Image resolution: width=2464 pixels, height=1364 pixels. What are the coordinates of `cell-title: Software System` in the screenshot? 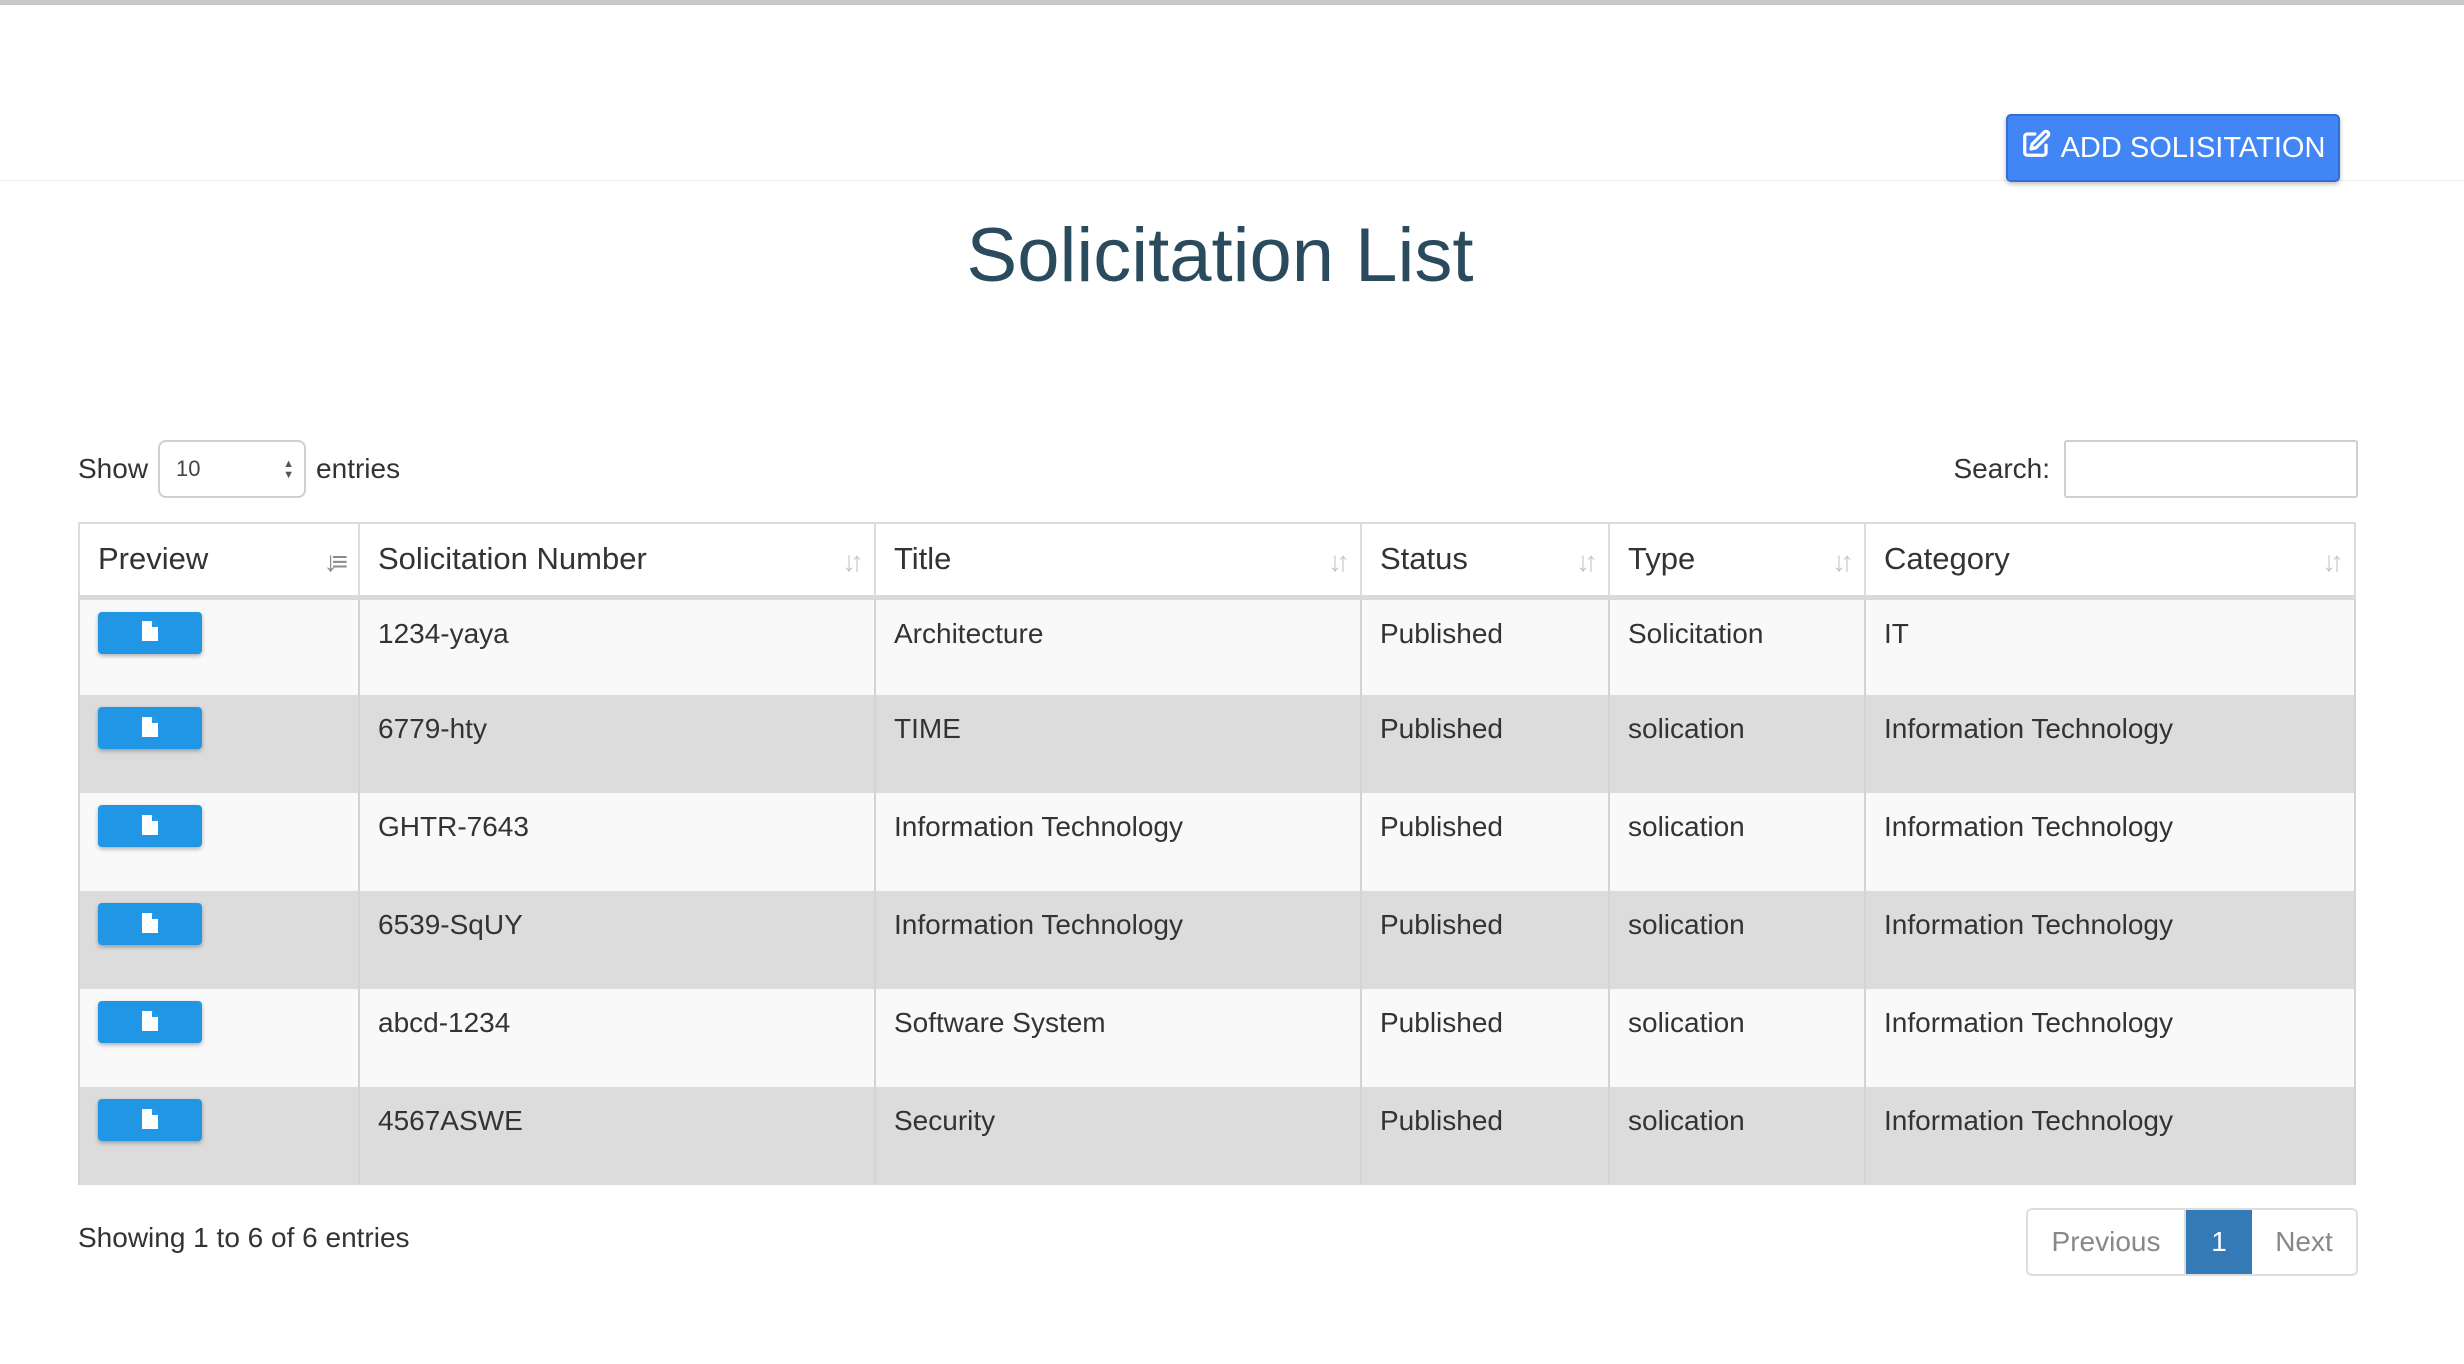 It's located at (1118, 1038).